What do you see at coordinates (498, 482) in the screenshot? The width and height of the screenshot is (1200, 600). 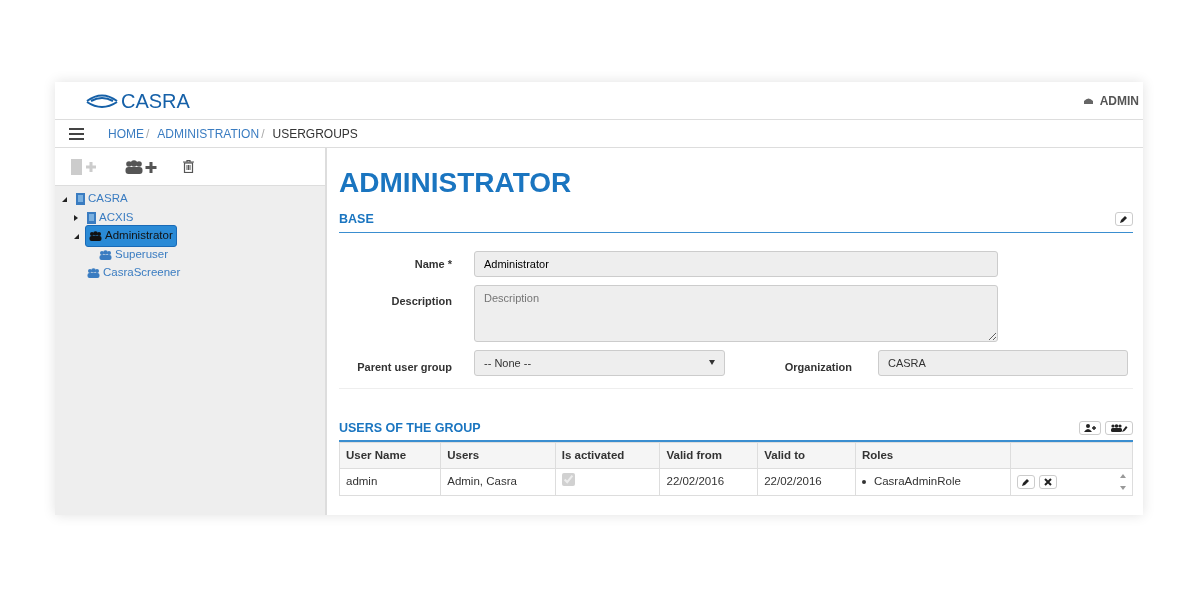 I see `table-cell: Admin, Casra` at bounding box center [498, 482].